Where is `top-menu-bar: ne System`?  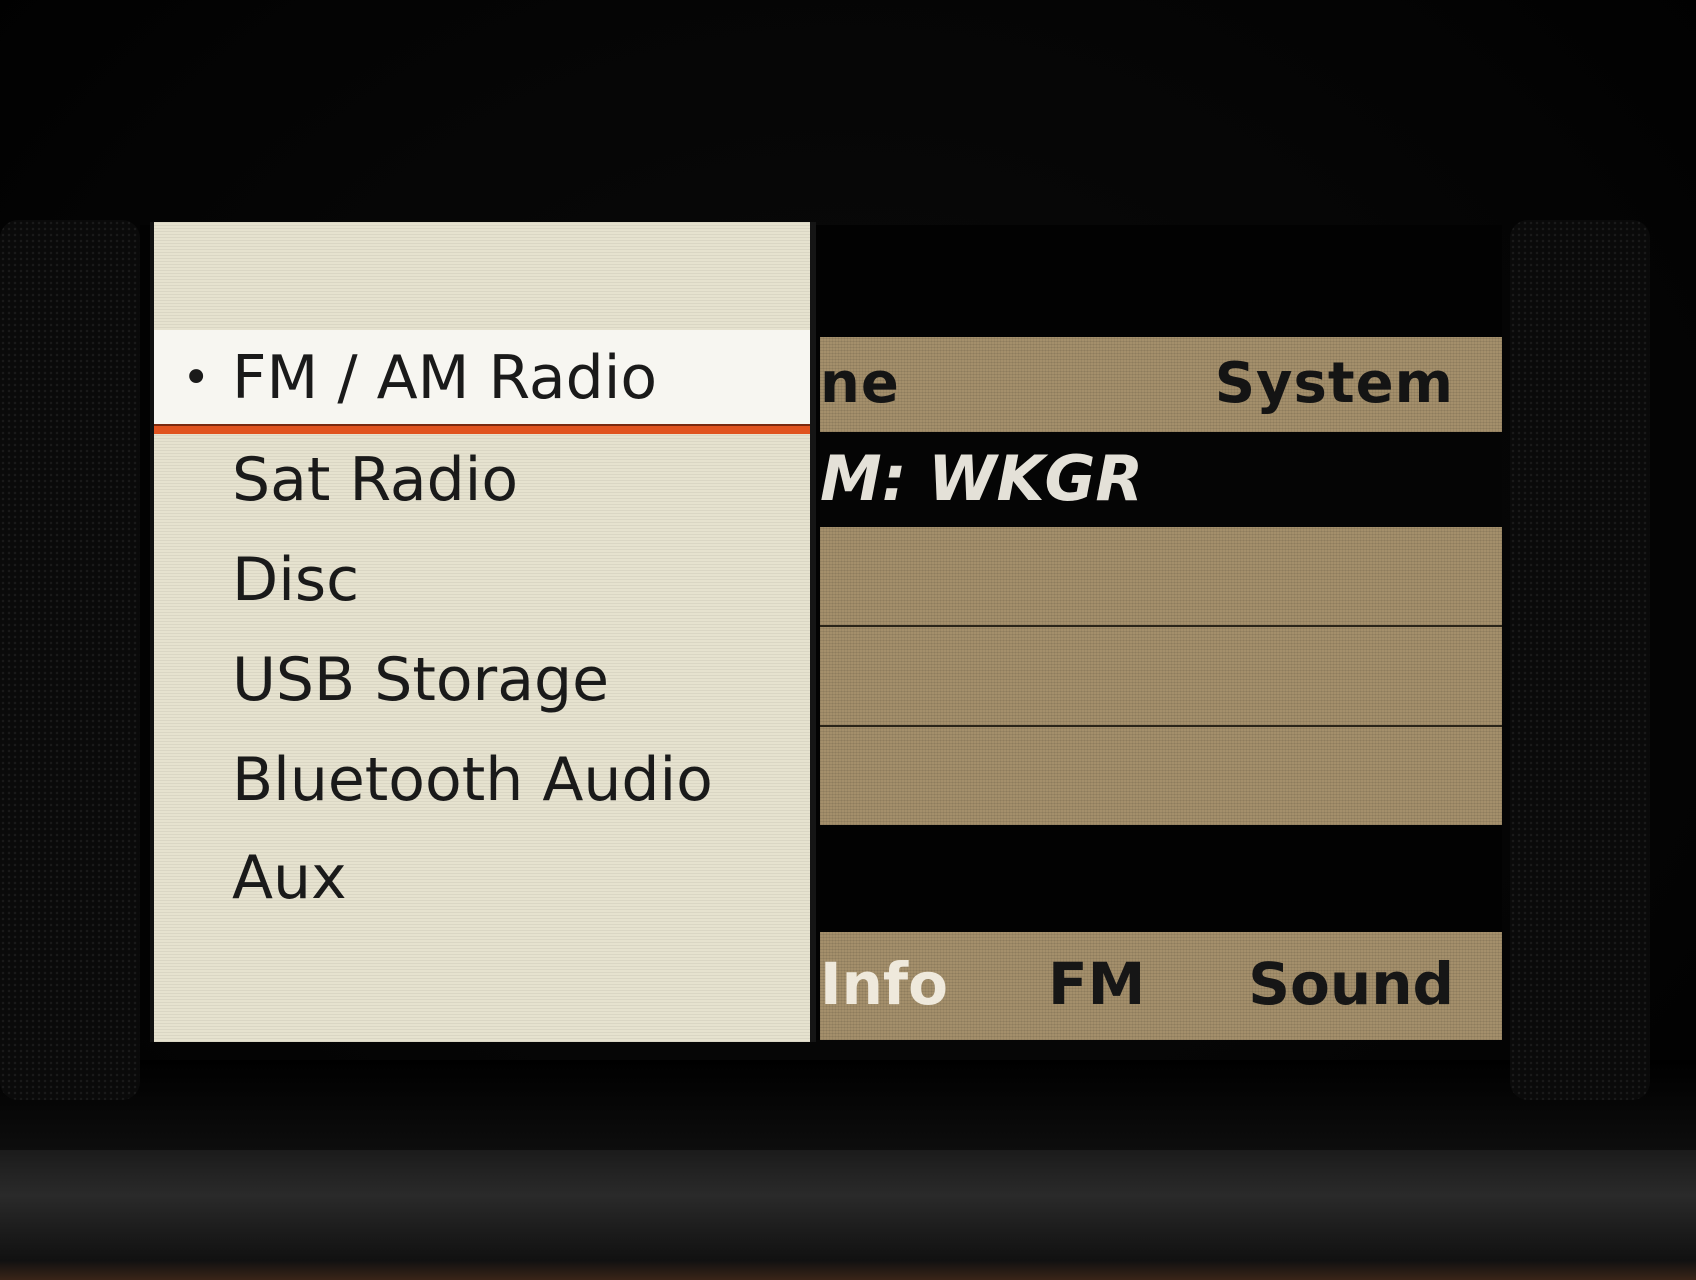
top-menu-bar: ne System is located at coordinates (1161, 384).